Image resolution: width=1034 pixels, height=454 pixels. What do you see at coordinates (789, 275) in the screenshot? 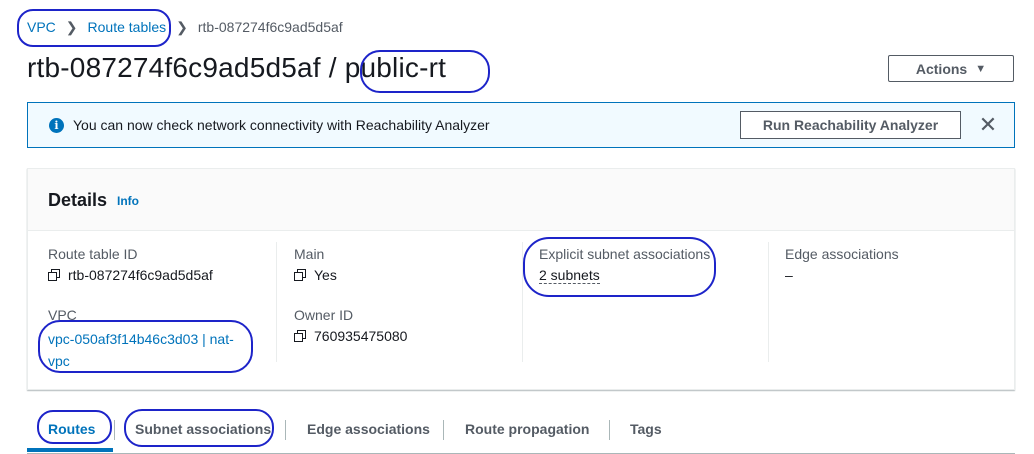
I see `edge-associations-value: –` at bounding box center [789, 275].